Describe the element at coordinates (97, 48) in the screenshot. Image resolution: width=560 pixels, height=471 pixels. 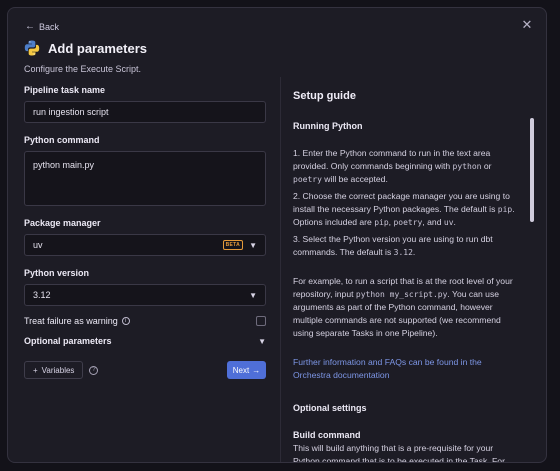
I see `page-title: Add parameters` at that location.